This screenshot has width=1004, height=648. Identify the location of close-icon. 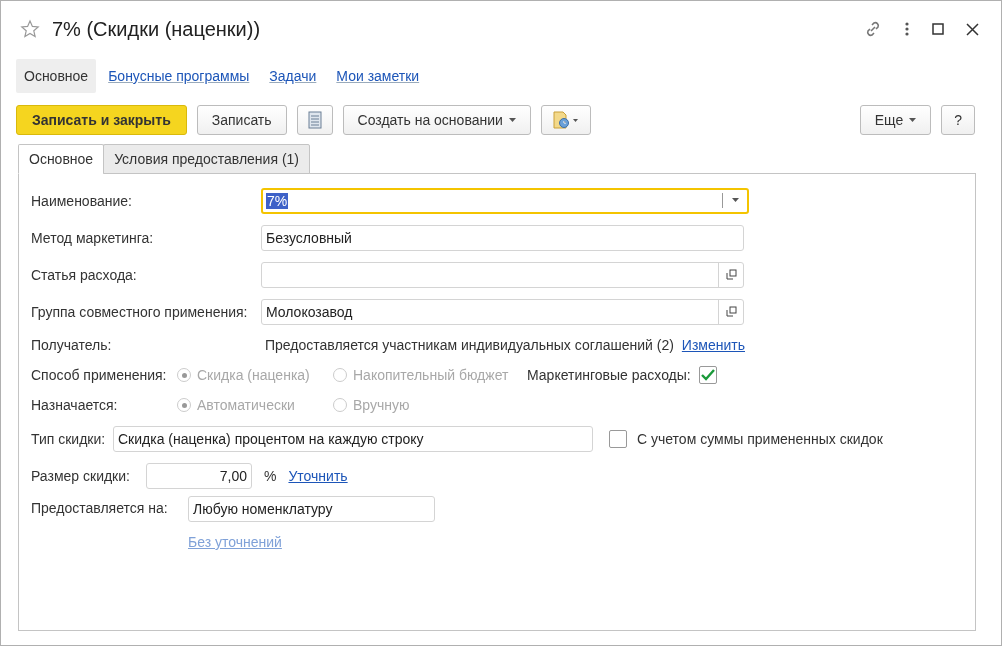
(972, 29).